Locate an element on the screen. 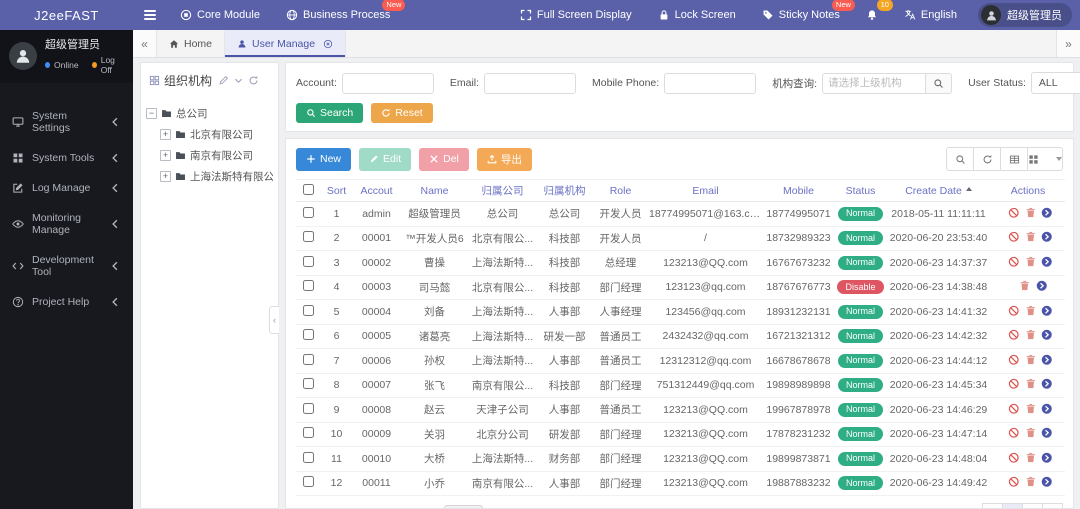 The image size is (1080, 509). table-refresh-button is located at coordinates (987, 159).